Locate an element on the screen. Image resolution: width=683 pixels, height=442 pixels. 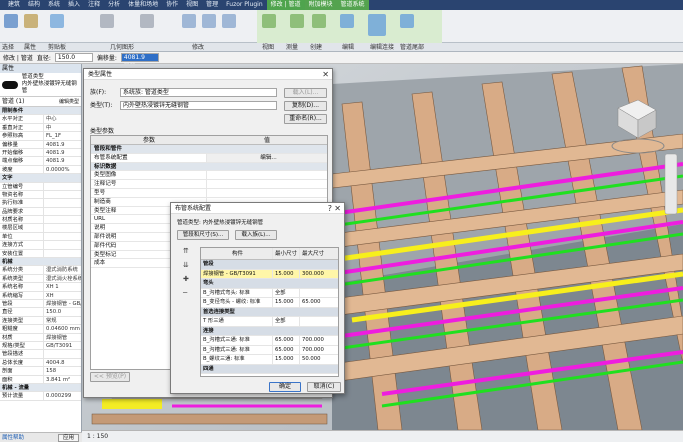
property-row: 执行标准 is located at coordinates (40, 203).